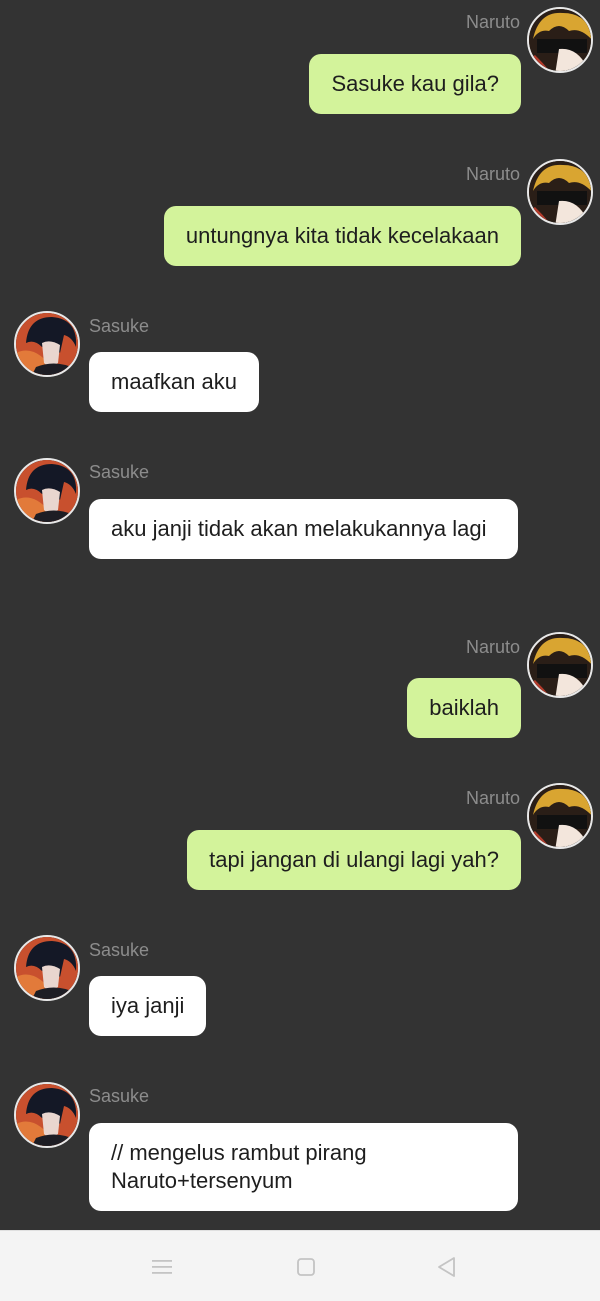 The image size is (600, 1301). What do you see at coordinates (415, 84) in the screenshot?
I see `message-bubble-outgoing: Sasuke kau gila?` at bounding box center [415, 84].